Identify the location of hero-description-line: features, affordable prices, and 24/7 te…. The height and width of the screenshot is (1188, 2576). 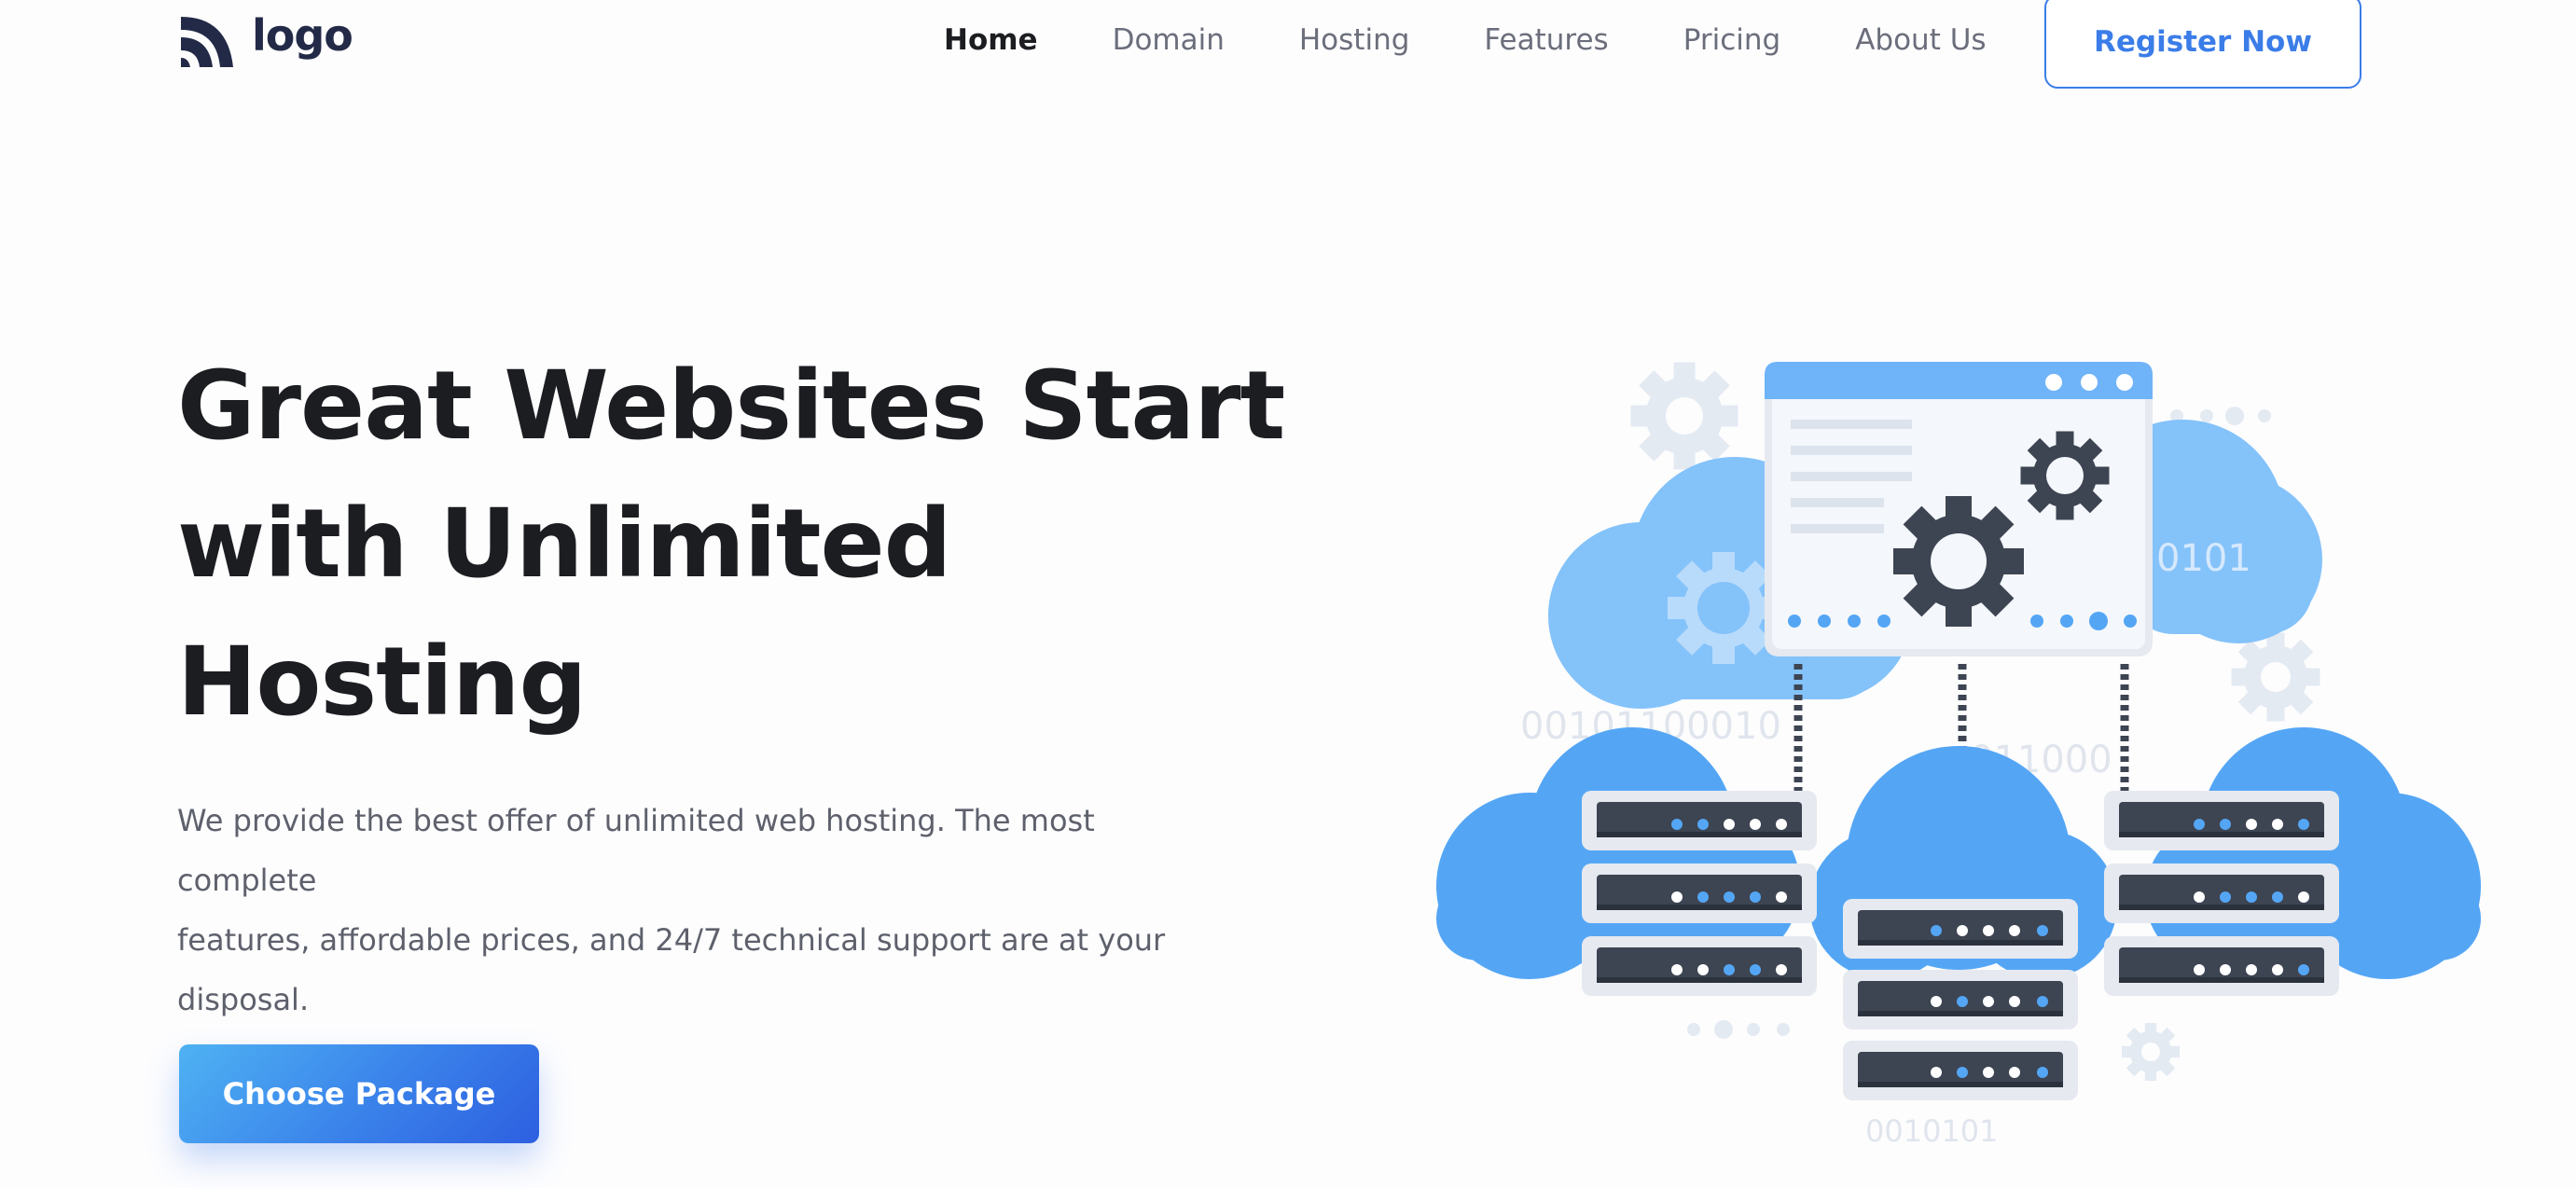
(671, 940).